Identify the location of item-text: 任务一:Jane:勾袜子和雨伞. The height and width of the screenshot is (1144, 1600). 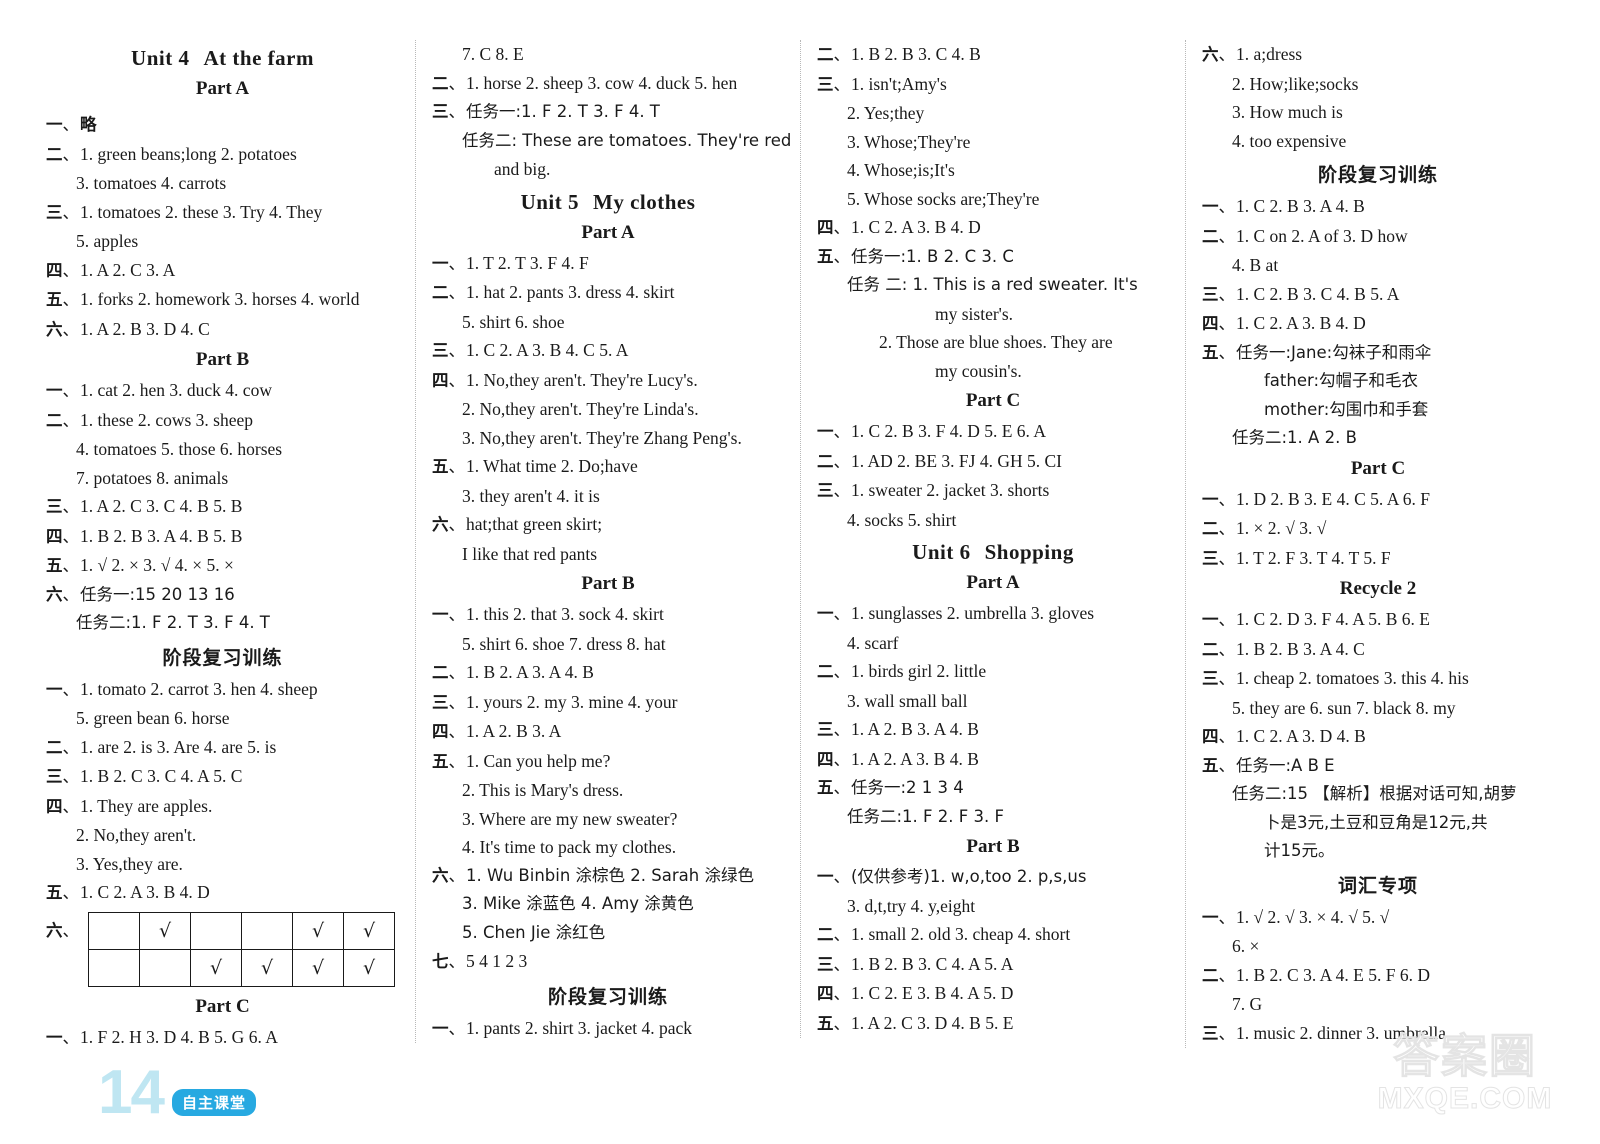
(1334, 352).